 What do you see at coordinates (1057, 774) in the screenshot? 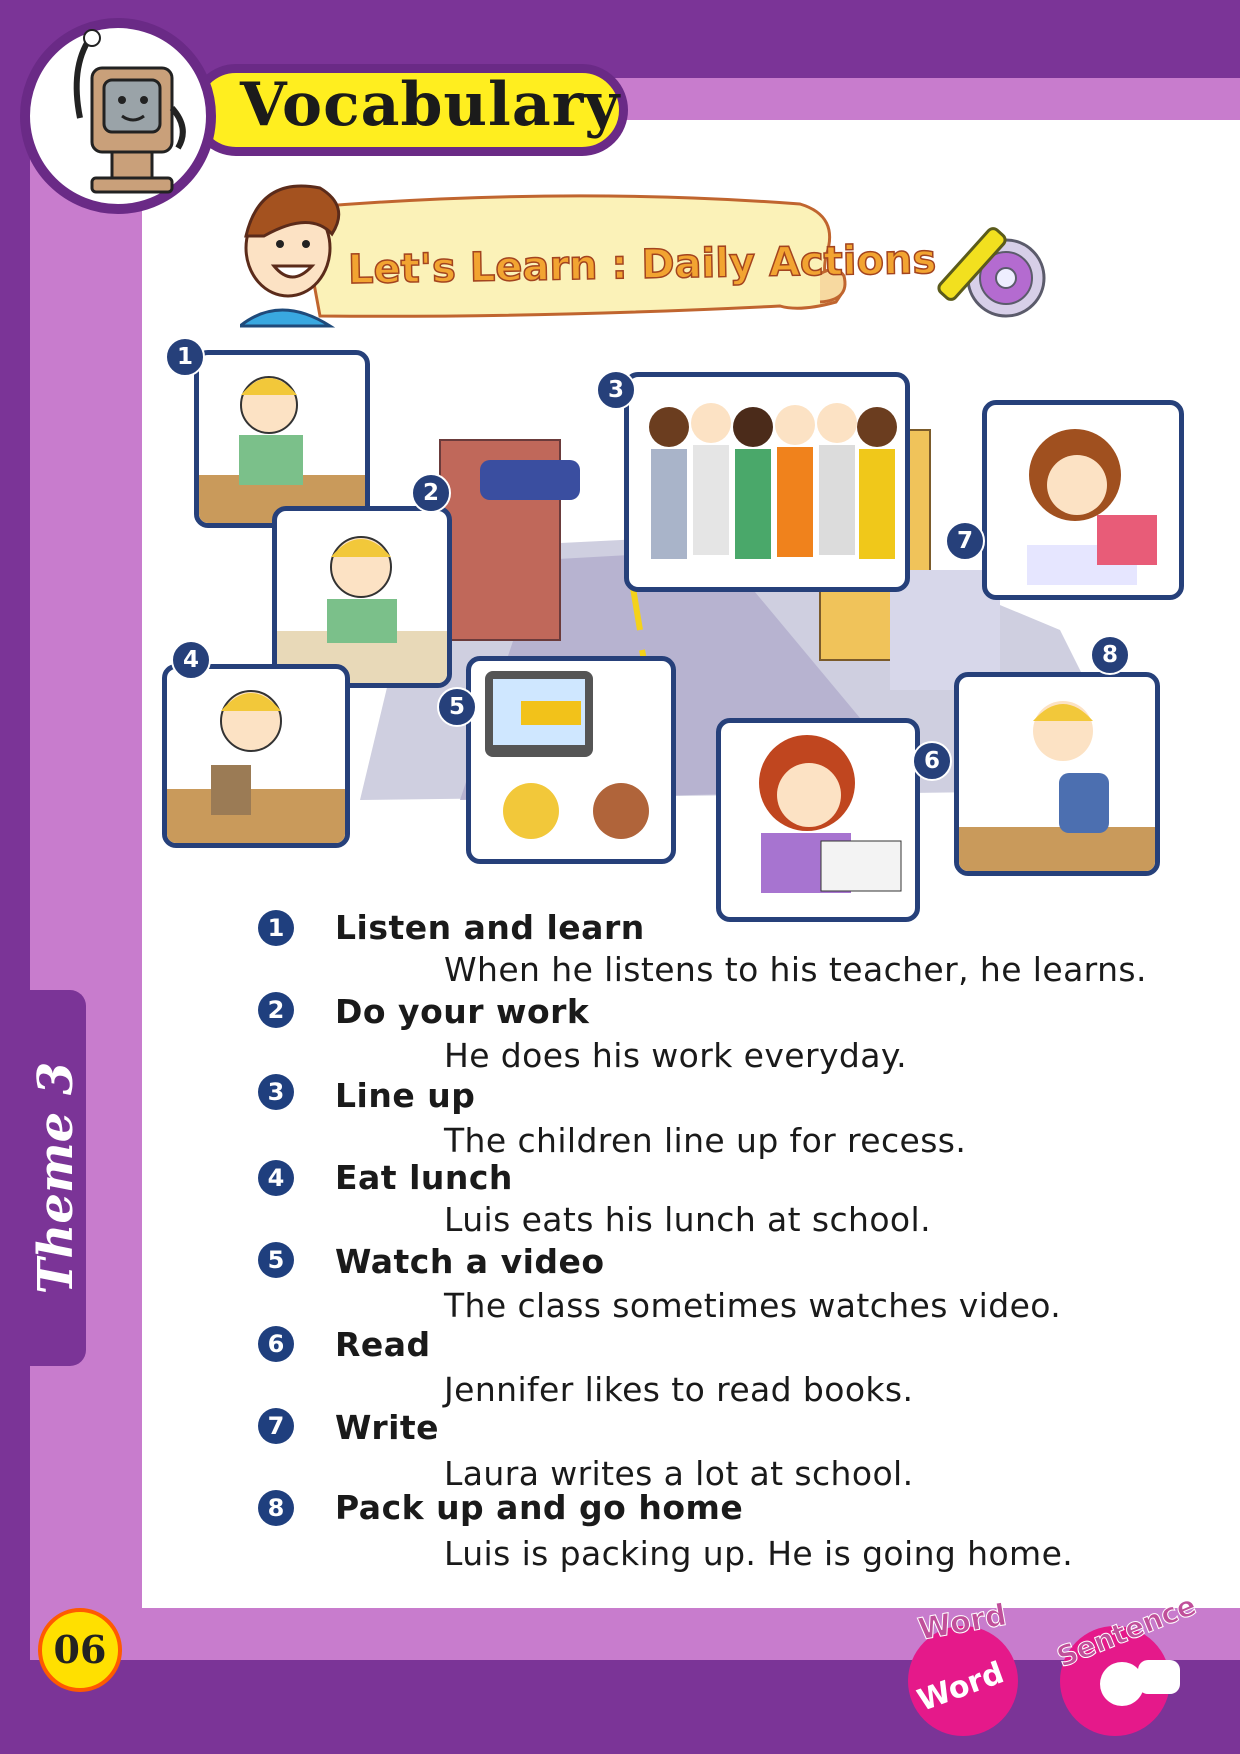
I see `picture-pack-up-and-go-home` at bounding box center [1057, 774].